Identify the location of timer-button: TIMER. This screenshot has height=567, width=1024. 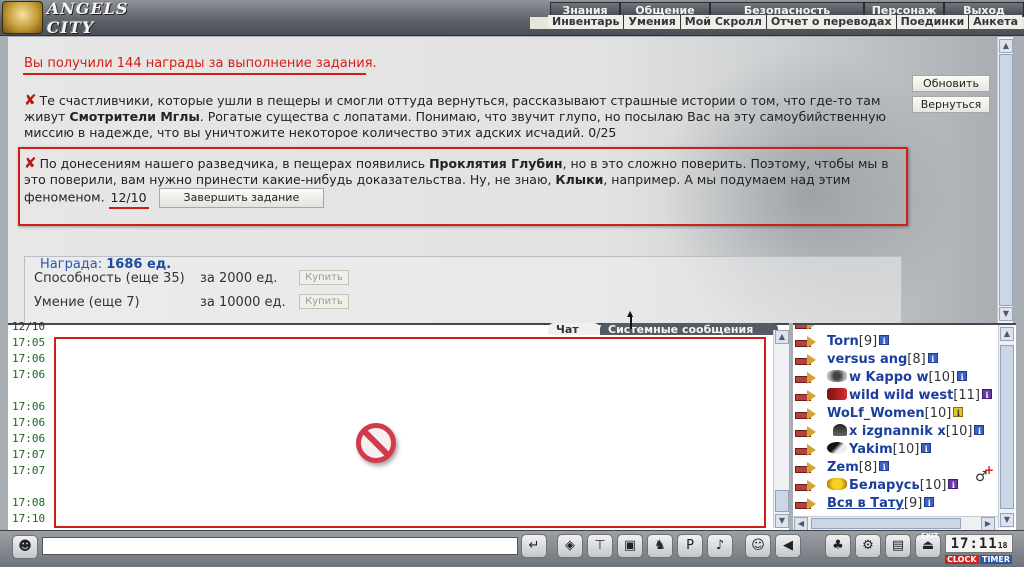
(996, 559).